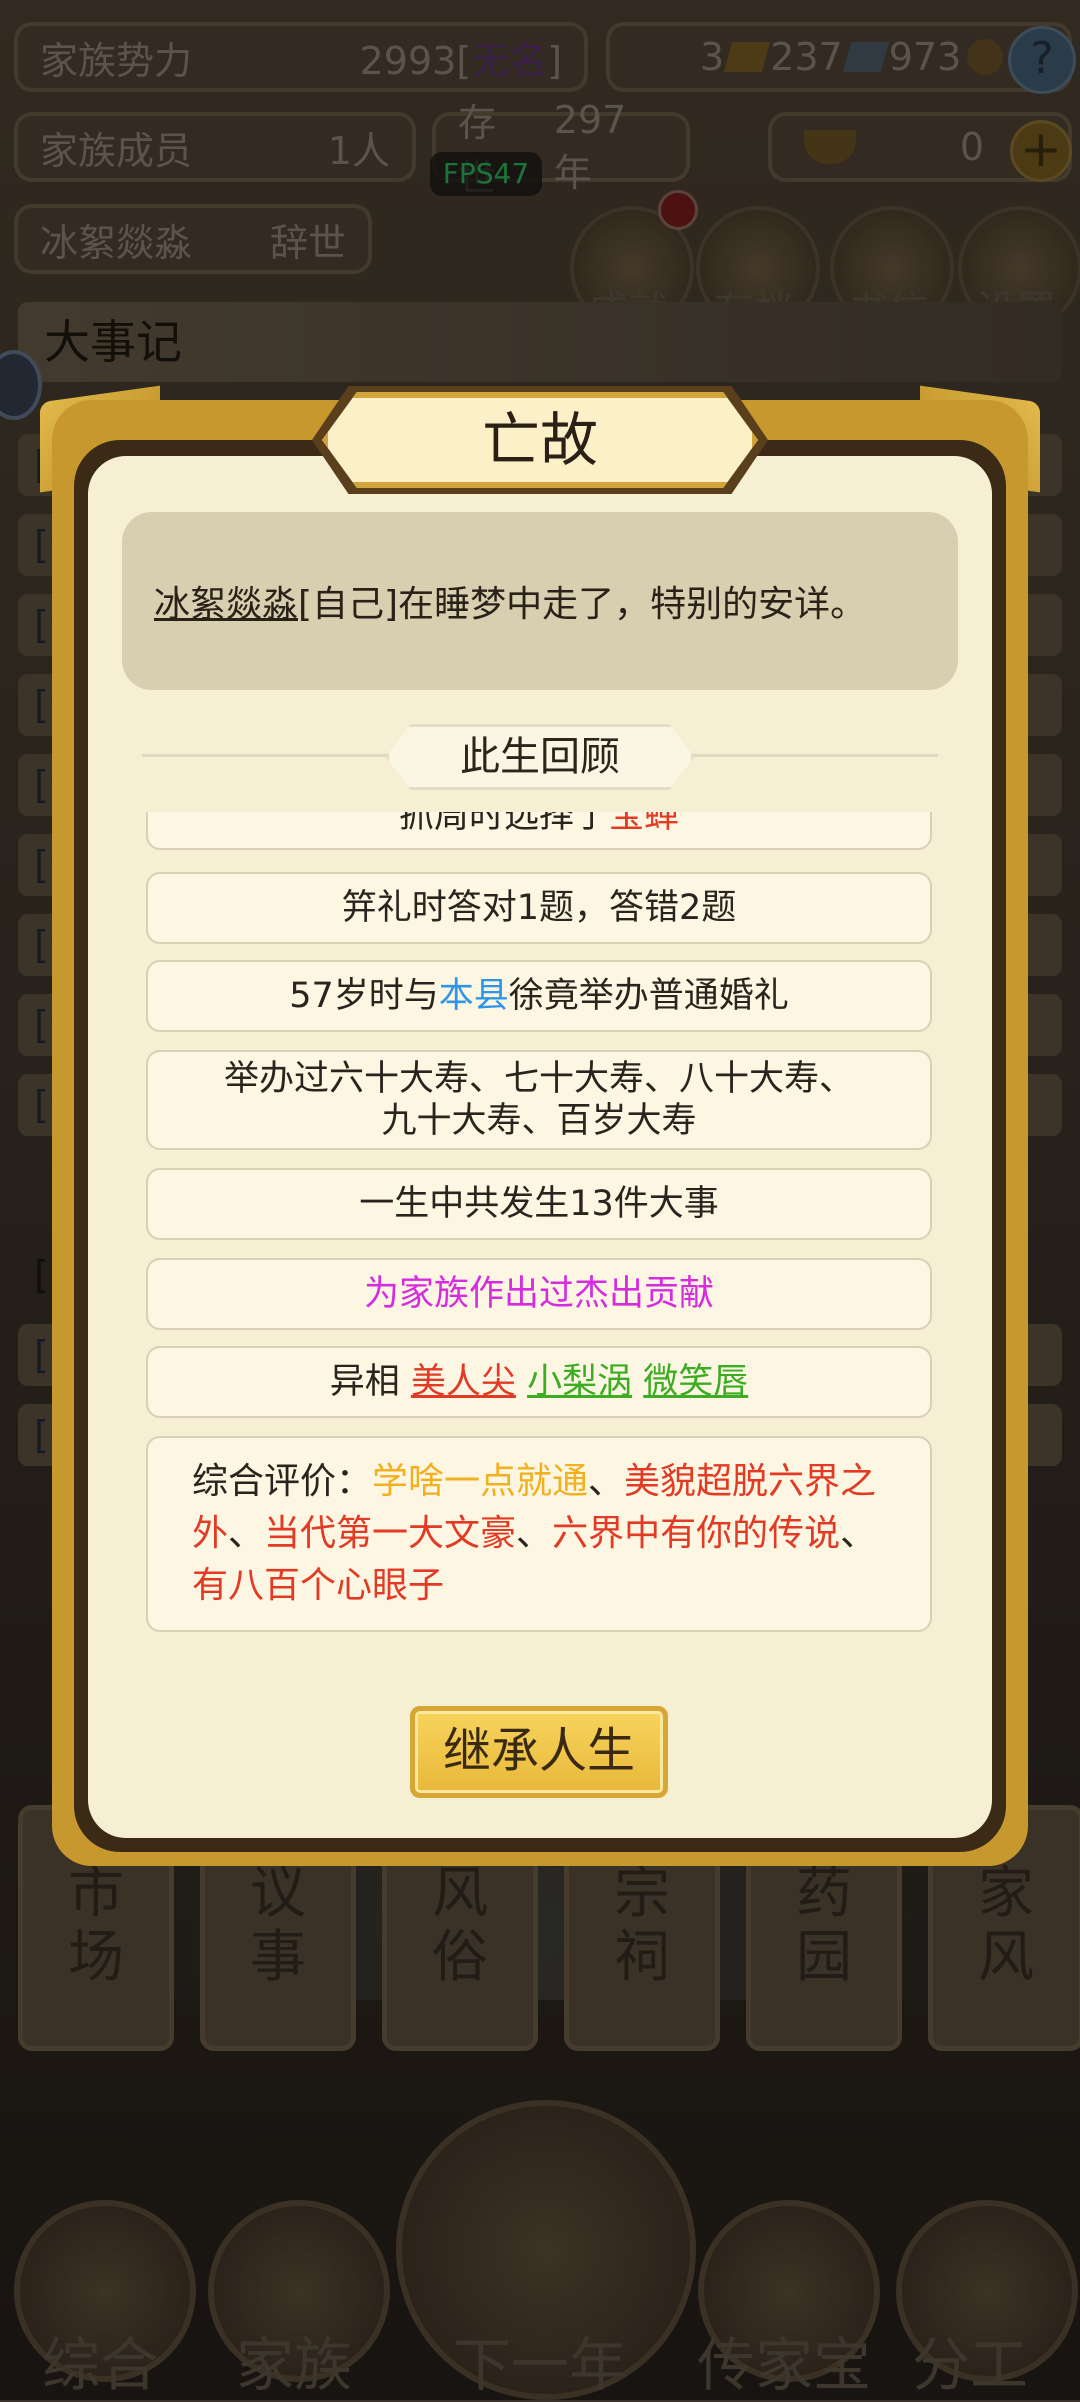 This screenshot has height=2402, width=1080. Describe the element at coordinates (648, 996) in the screenshot. I see `item-text: 徐竟举办普通婚礼` at that location.